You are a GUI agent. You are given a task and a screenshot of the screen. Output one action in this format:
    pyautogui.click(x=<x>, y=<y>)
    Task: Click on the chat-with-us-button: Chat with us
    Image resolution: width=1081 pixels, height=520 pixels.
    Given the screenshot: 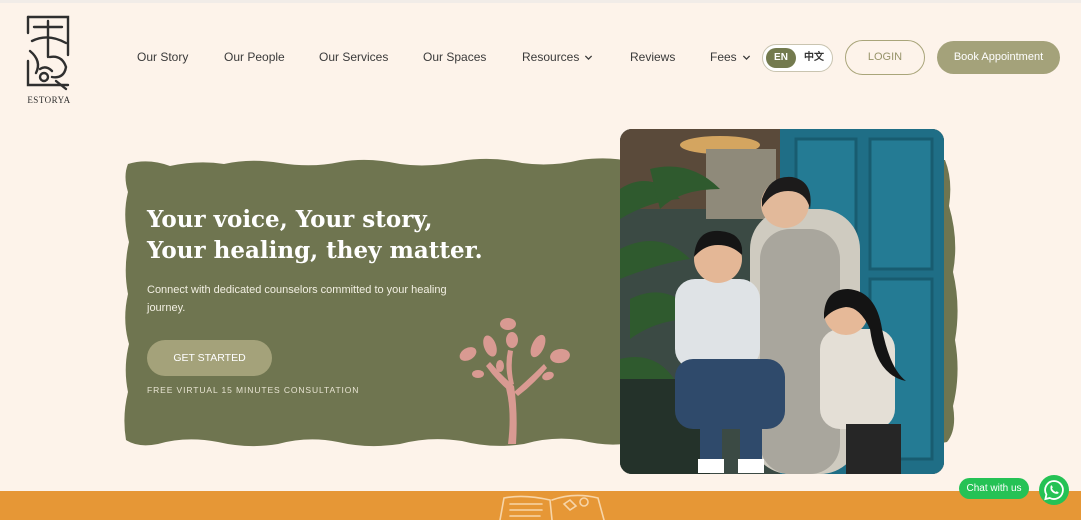 What is the action you would take?
    pyautogui.click(x=994, y=488)
    